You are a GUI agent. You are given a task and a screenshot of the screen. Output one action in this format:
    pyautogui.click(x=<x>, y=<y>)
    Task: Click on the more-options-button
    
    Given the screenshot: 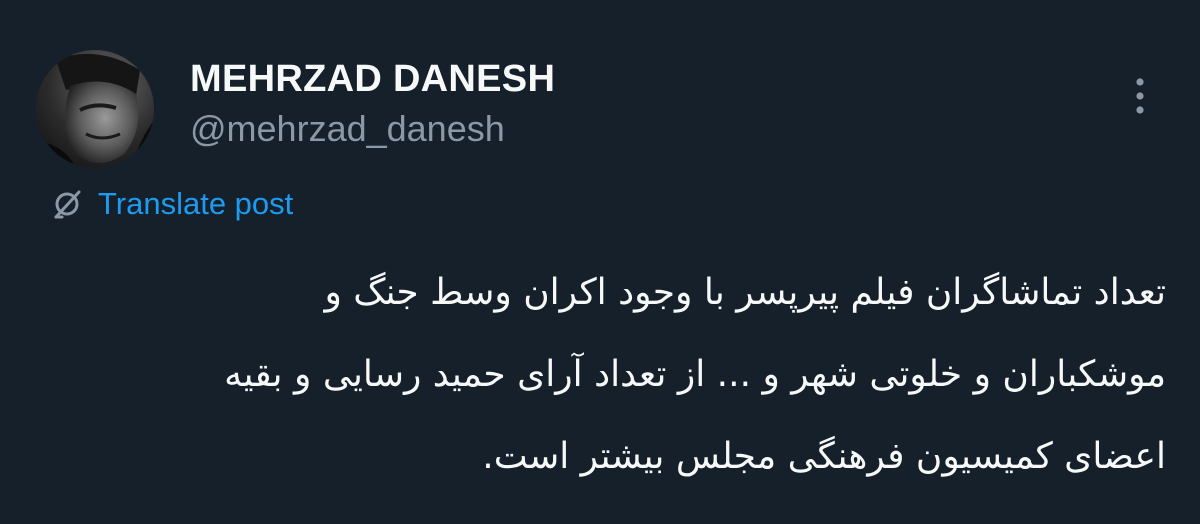 What is the action you would take?
    pyautogui.click(x=1140, y=96)
    